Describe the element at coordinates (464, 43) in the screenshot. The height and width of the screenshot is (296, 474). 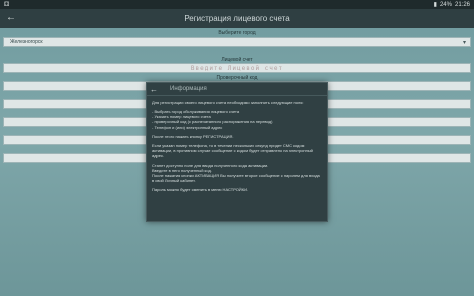
I see `dropdown-caret-icon: ▾` at that location.